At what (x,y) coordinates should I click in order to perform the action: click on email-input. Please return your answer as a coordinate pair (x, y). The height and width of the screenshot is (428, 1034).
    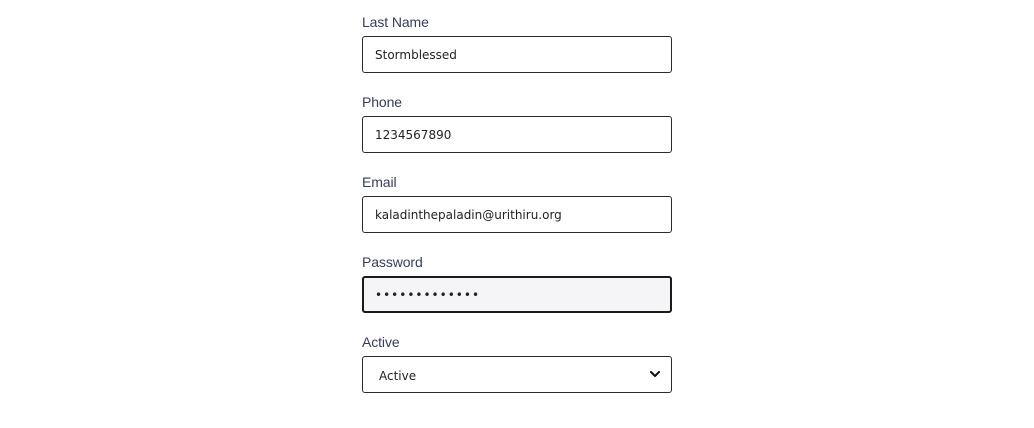
    Looking at the image, I should click on (517, 214).